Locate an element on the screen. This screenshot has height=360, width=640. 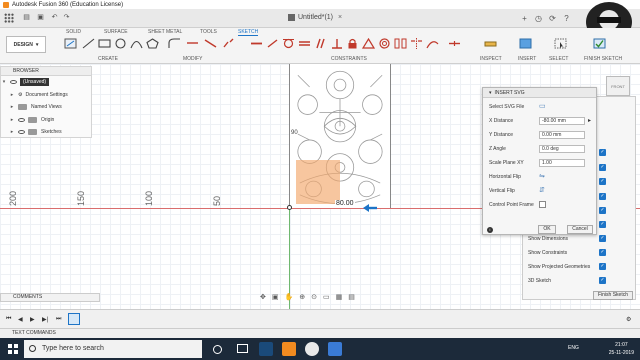
language-indicator: ENG is located at coordinates (573, 348).